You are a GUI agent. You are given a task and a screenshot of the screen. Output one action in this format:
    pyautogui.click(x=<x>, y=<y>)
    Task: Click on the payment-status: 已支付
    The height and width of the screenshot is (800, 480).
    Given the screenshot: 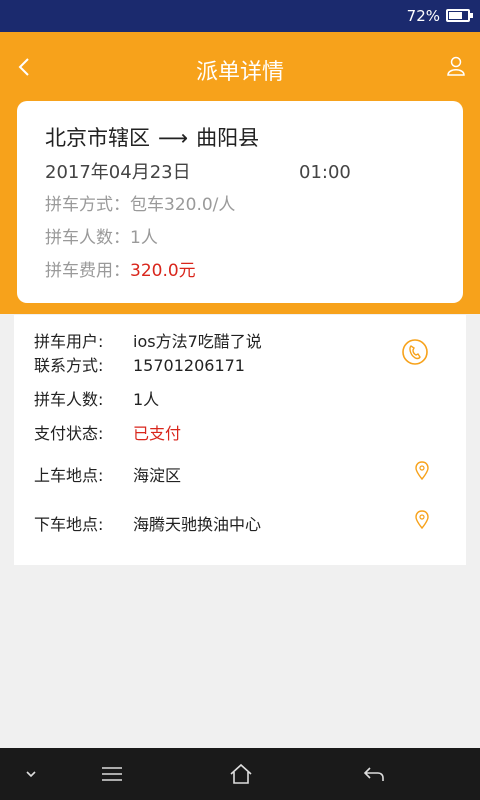 What is the action you would take?
    pyautogui.click(x=157, y=433)
    